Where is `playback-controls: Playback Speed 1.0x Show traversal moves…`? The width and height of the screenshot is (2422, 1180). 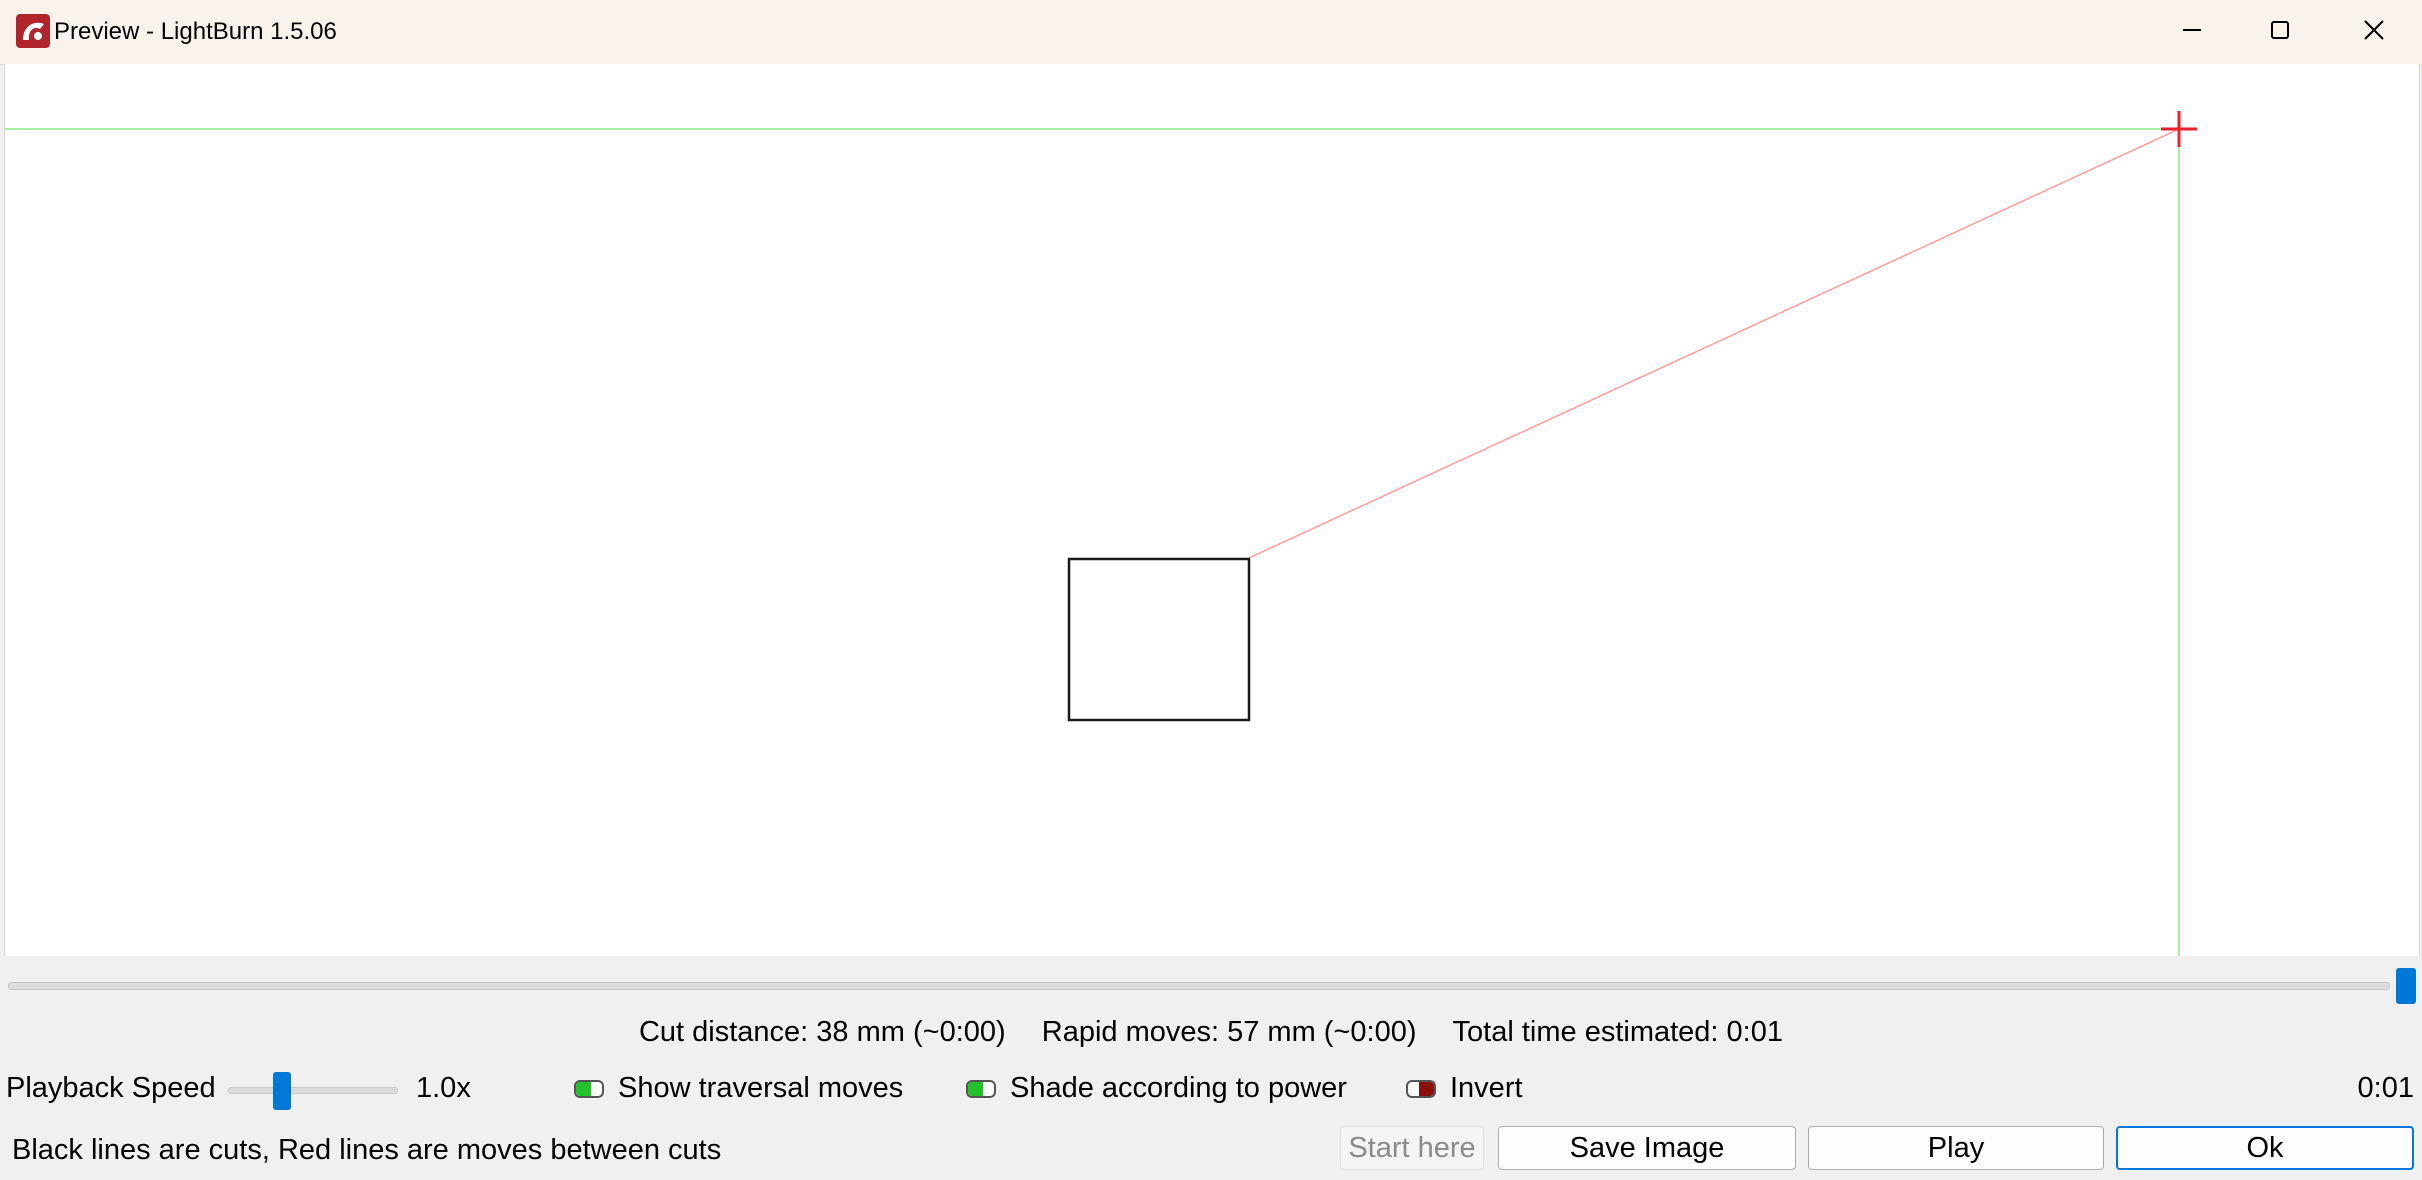
playback-controls: Playback Speed 1.0x Show traversal moves… is located at coordinates (1211, 1090).